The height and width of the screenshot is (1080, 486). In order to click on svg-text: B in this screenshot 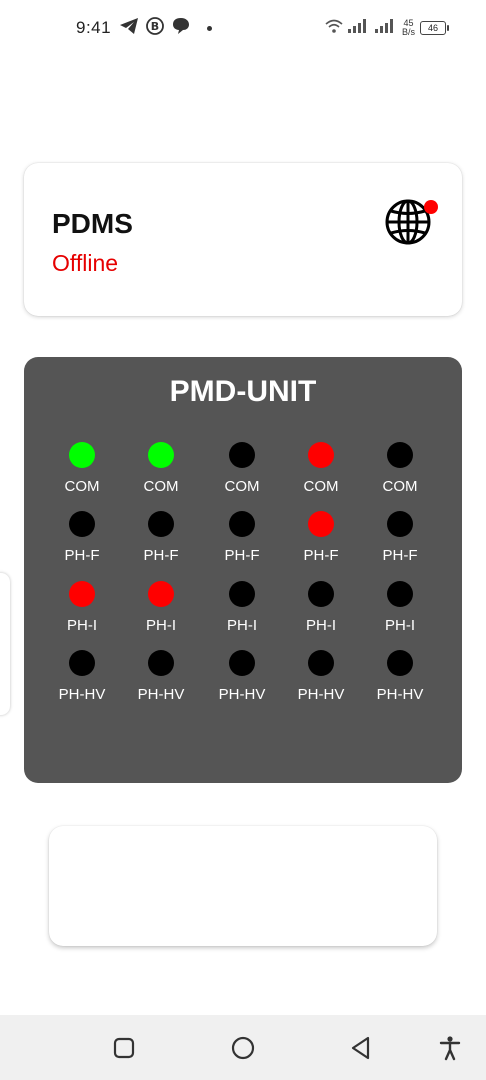, I will do `click(155, 26)`.